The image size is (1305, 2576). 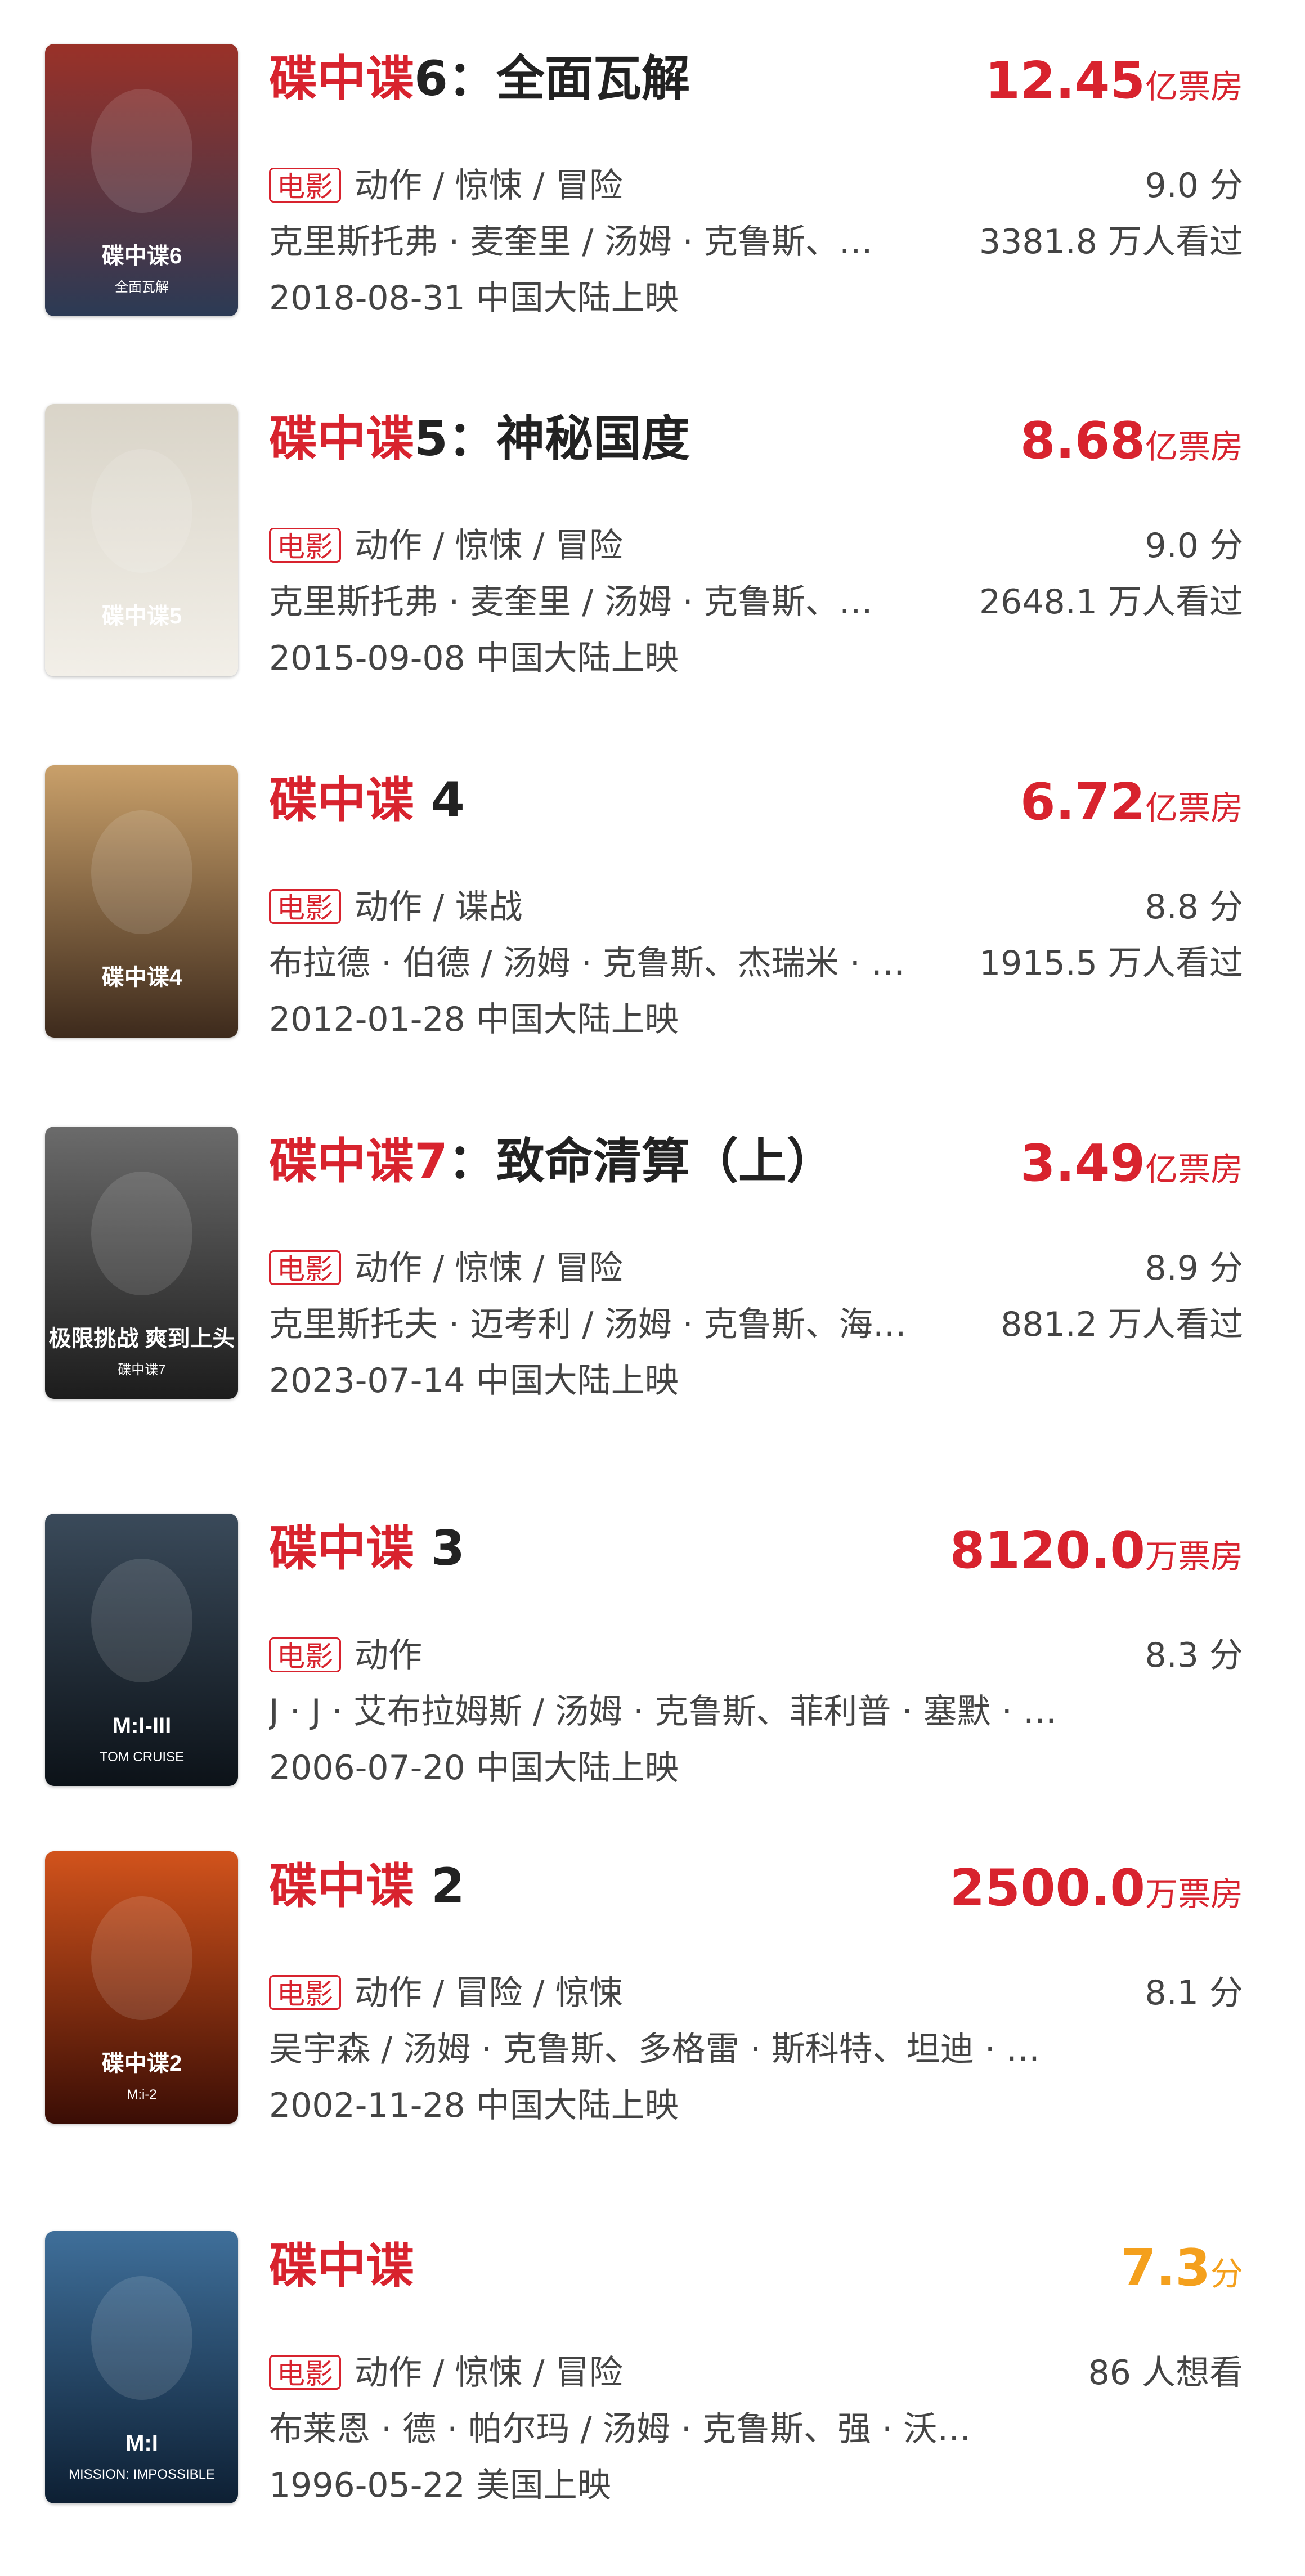 I want to click on box-office: 8.68亿票房, so click(x=1046, y=448).